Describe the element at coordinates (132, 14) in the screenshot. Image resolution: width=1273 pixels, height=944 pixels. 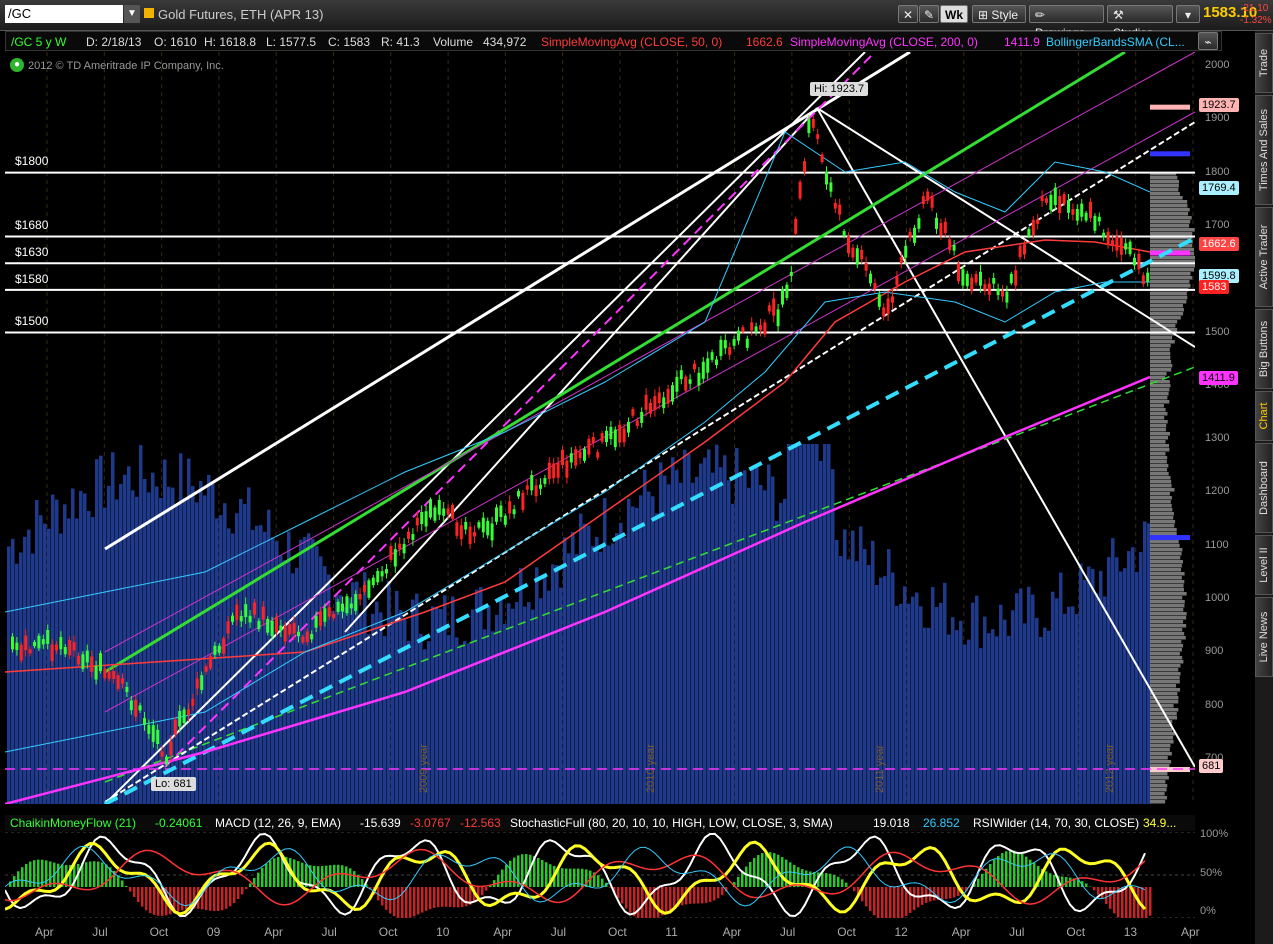
I see `symbol-dropdown-button: ▼` at that location.